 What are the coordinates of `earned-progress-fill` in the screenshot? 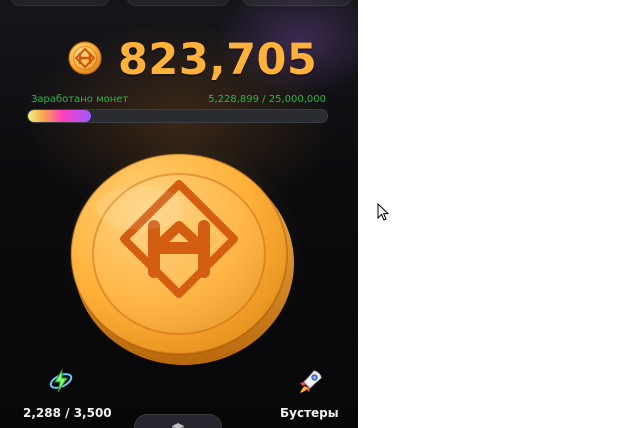 It's located at (59, 116).